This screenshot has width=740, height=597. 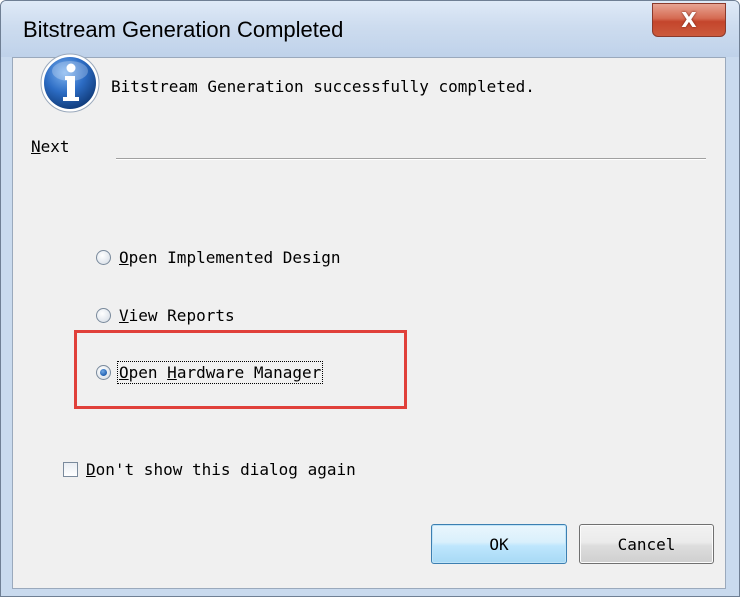 I want to click on next-separator, so click(x=411, y=159).